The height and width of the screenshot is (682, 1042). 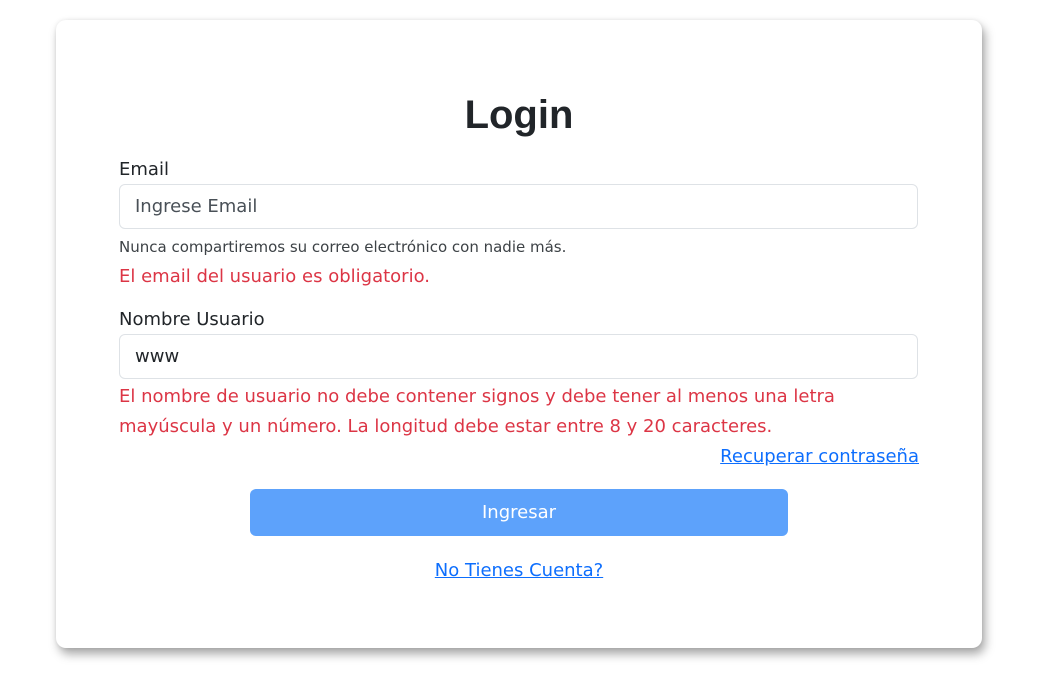 What do you see at coordinates (192, 319) in the screenshot?
I see `username-label: Nombre Usuario` at bounding box center [192, 319].